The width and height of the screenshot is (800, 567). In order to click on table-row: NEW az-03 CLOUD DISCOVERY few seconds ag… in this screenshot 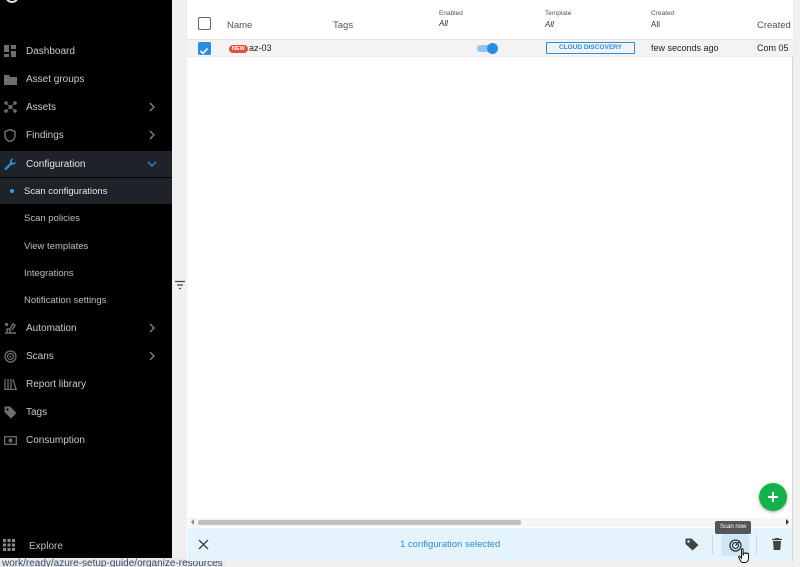, I will do `click(490, 48)`.